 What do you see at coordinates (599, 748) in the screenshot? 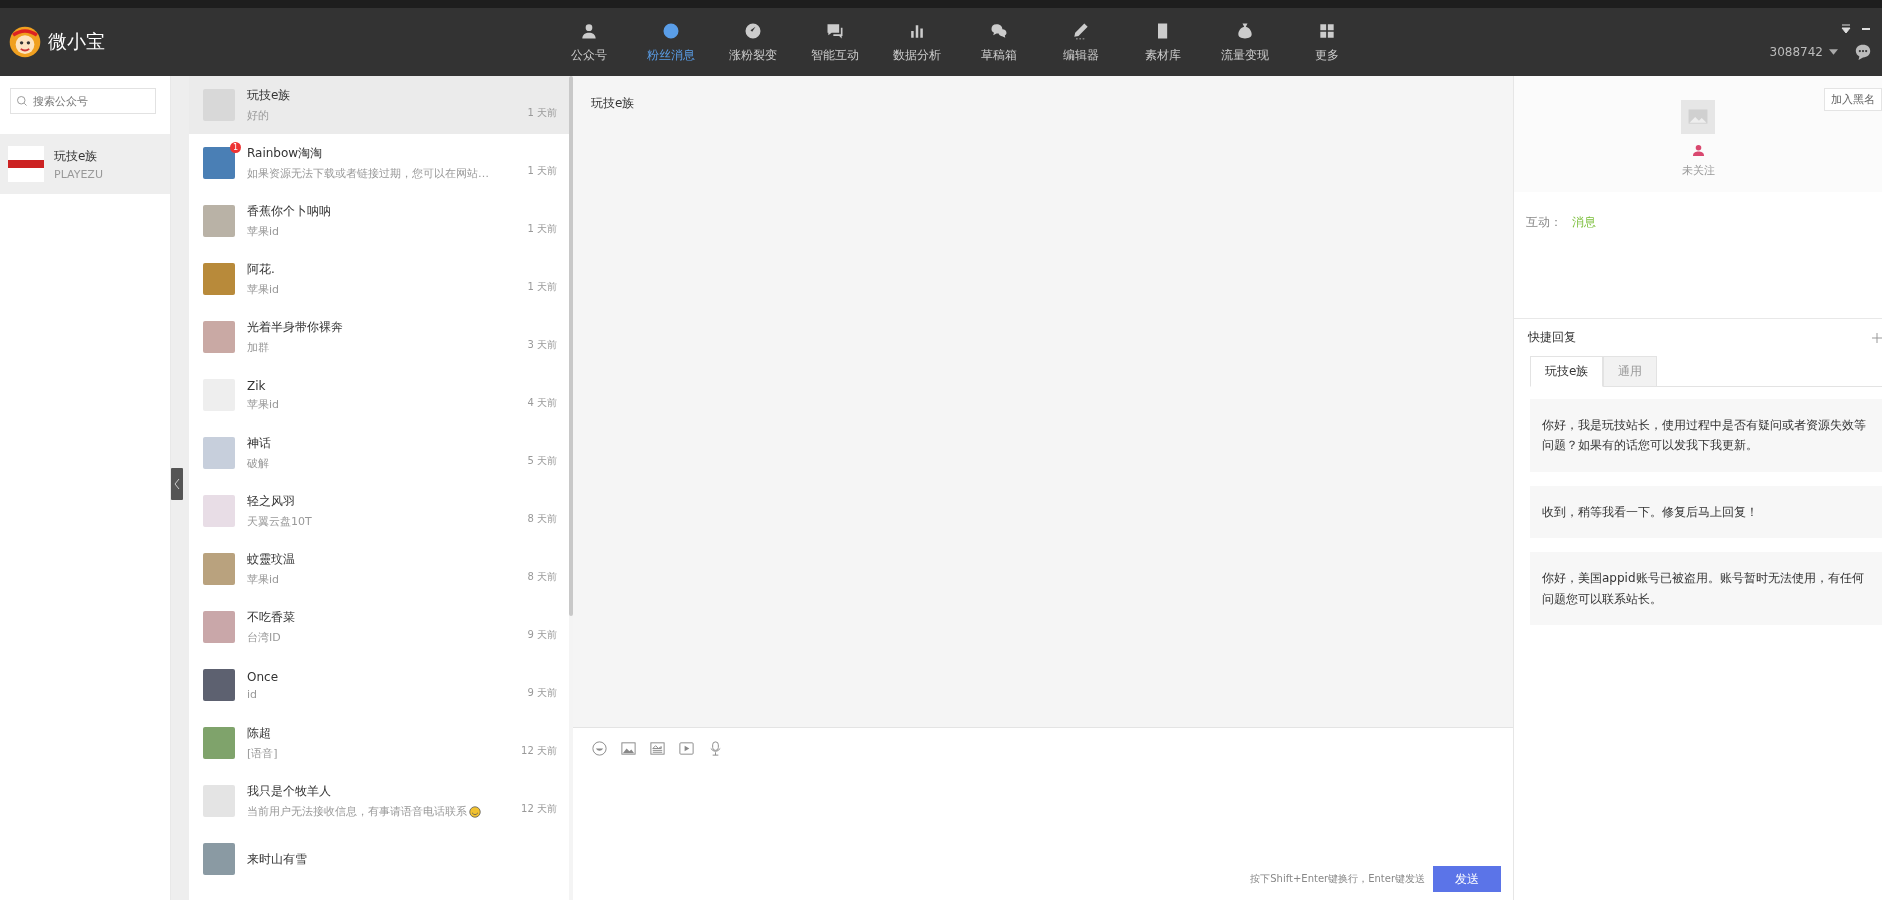
I see `emoji-icon` at bounding box center [599, 748].